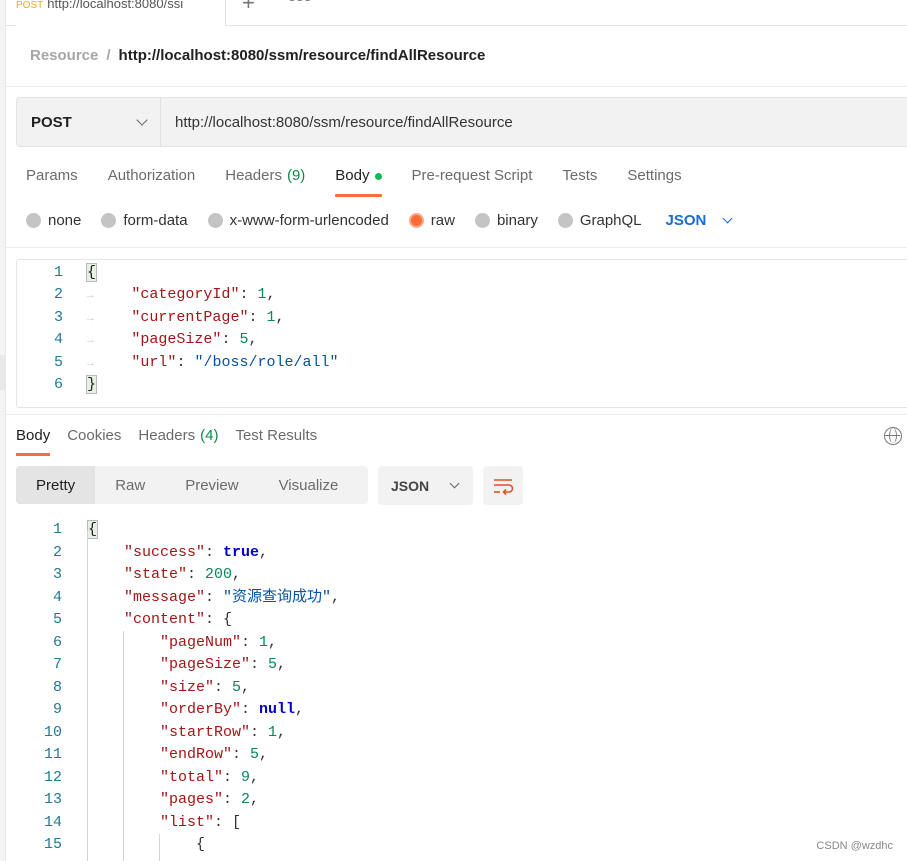 Image resolution: width=907 pixels, height=861 pixels. What do you see at coordinates (52, 799) in the screenshot?
I see `line-number: 13` at bounding box center [52, 799].